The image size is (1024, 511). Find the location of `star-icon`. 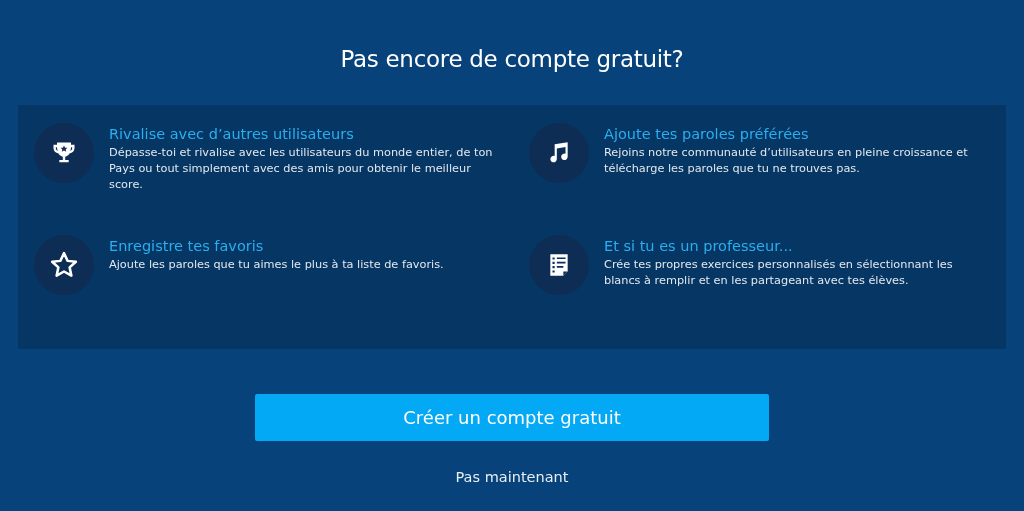

star-icon is located at coordinates (64, 265).